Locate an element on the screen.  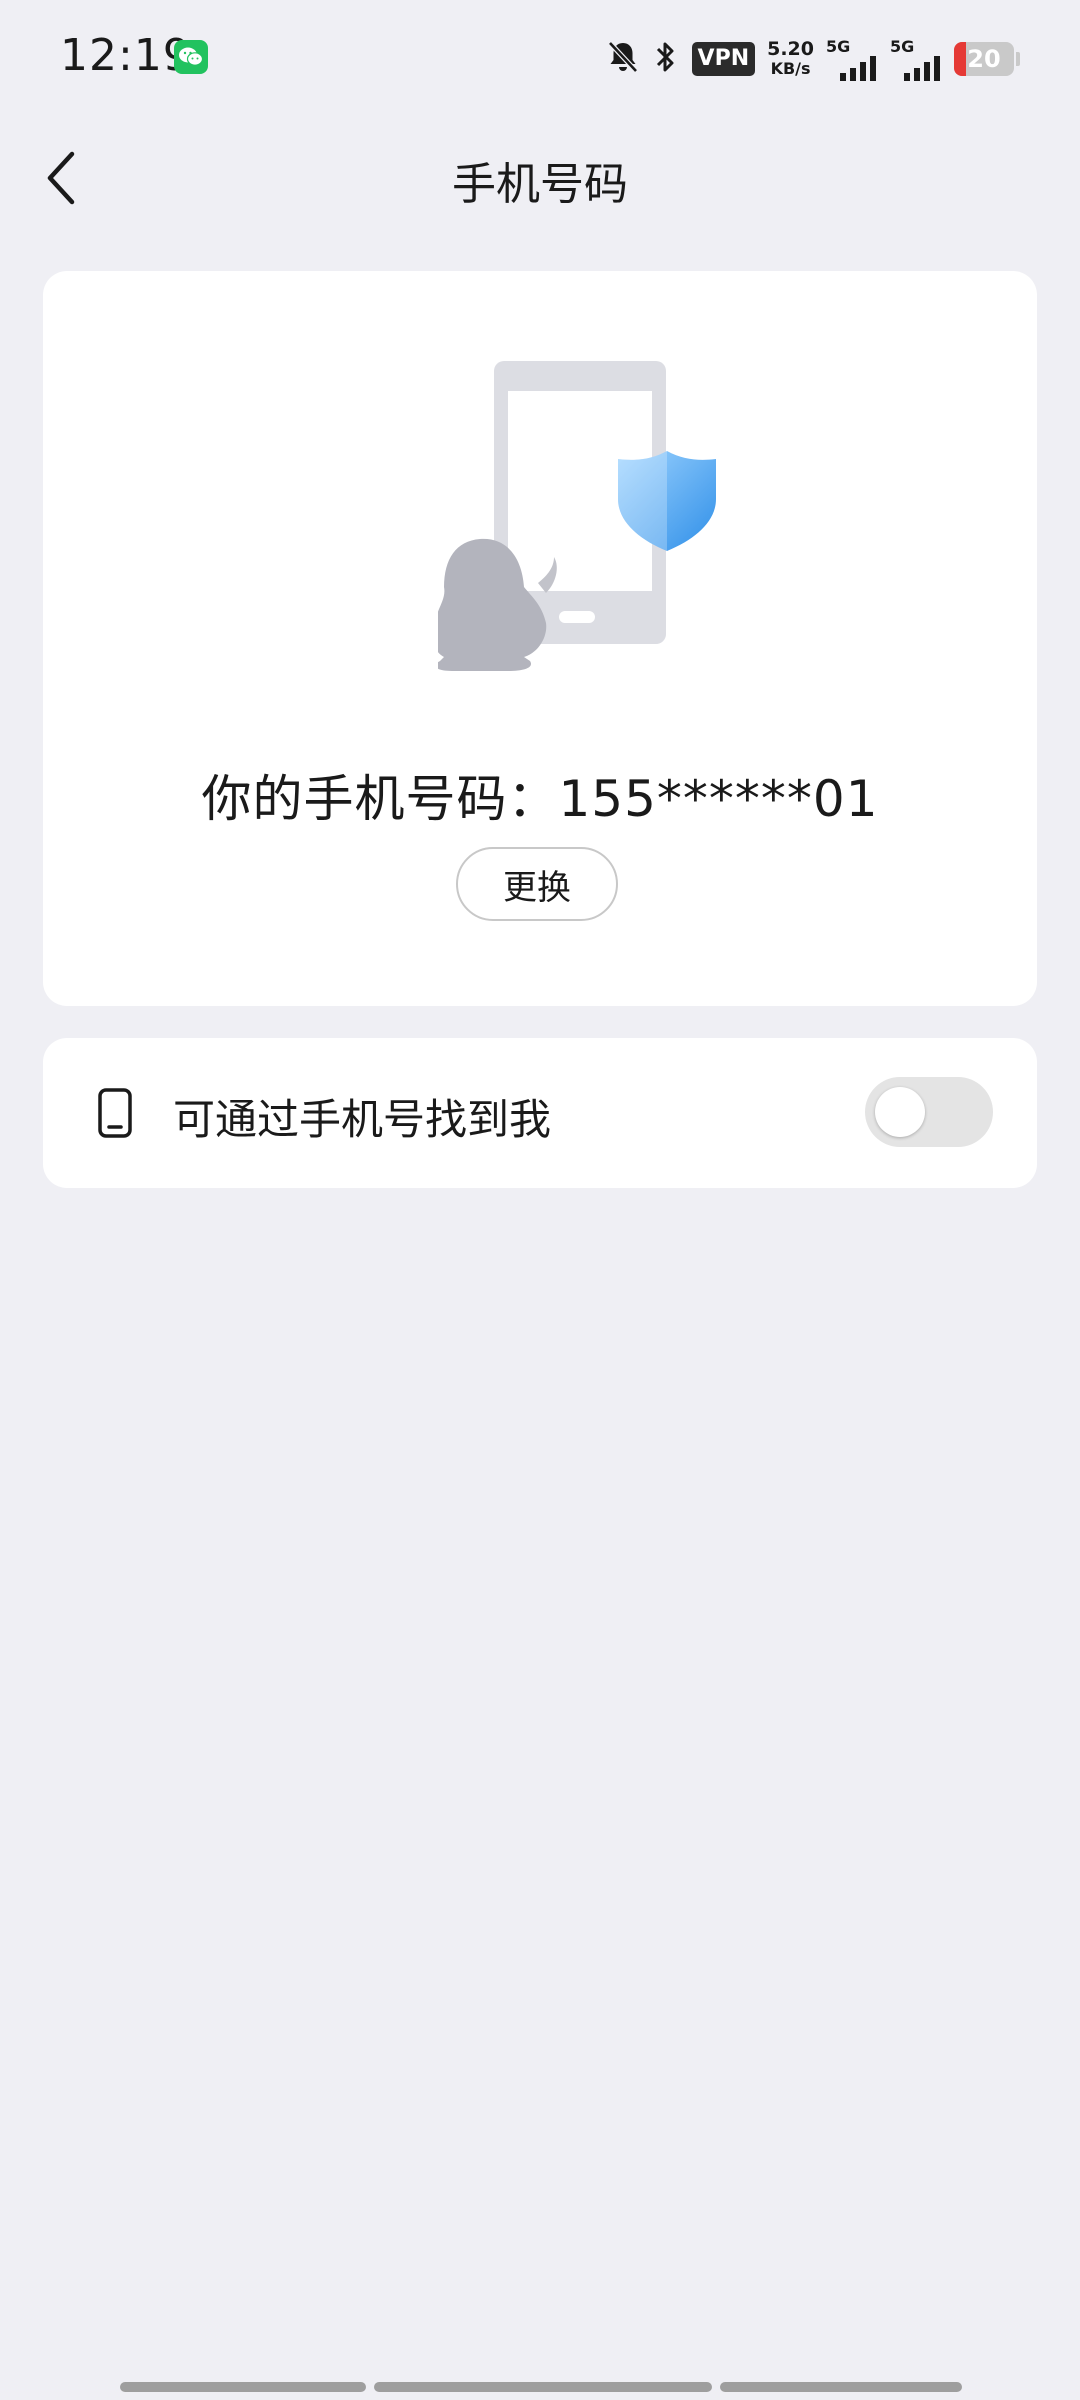
find-me-by-phone-label: 可通过手机号找到我 is located at coordinates (362, 1119).